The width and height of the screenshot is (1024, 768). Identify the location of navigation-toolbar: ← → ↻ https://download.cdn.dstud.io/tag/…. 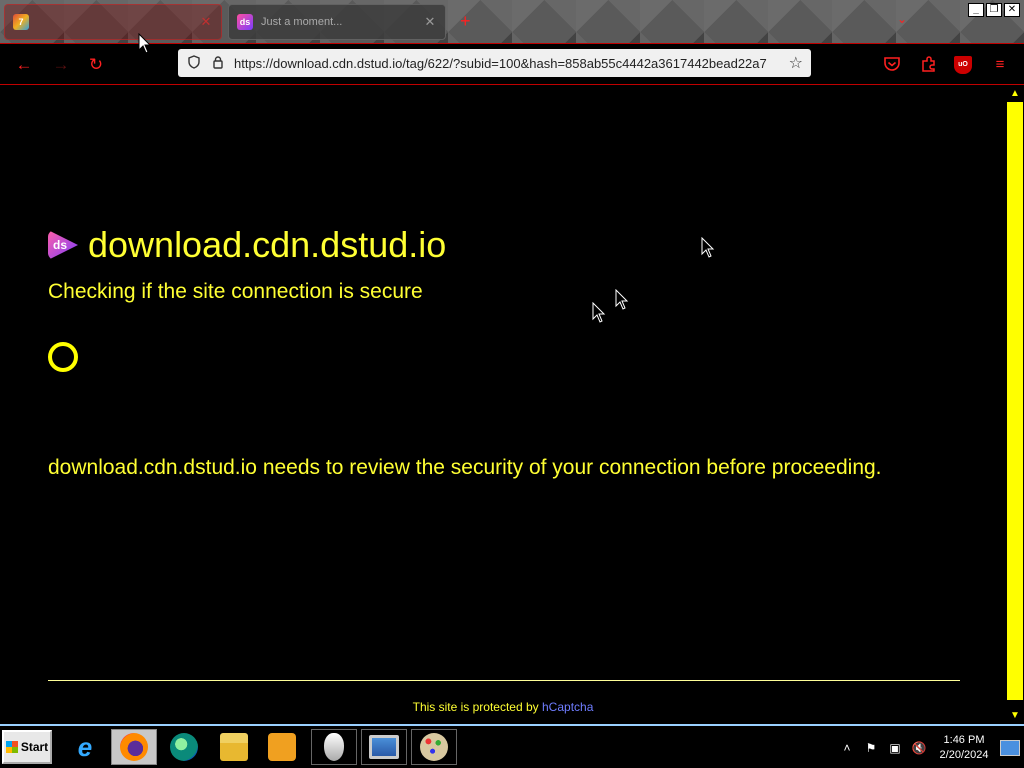
(512, 65).